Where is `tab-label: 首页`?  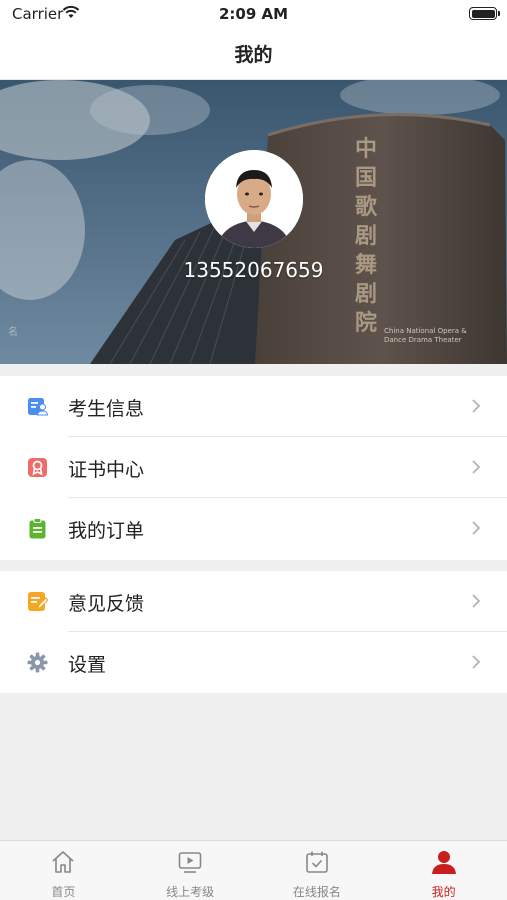
tab-label: 首页 is located at coordinates (63, 892).